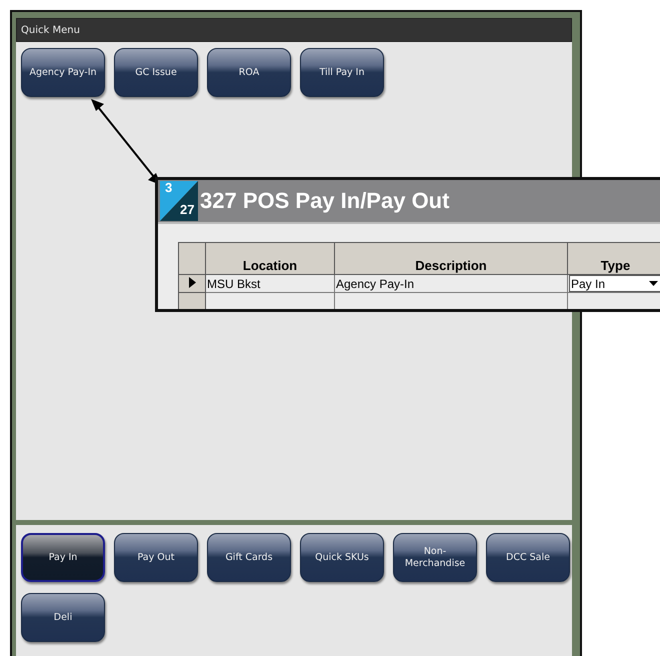  Describe the element at coordinates (168, 188) in the screenshot. I see `logo-digit: 3` at that location.